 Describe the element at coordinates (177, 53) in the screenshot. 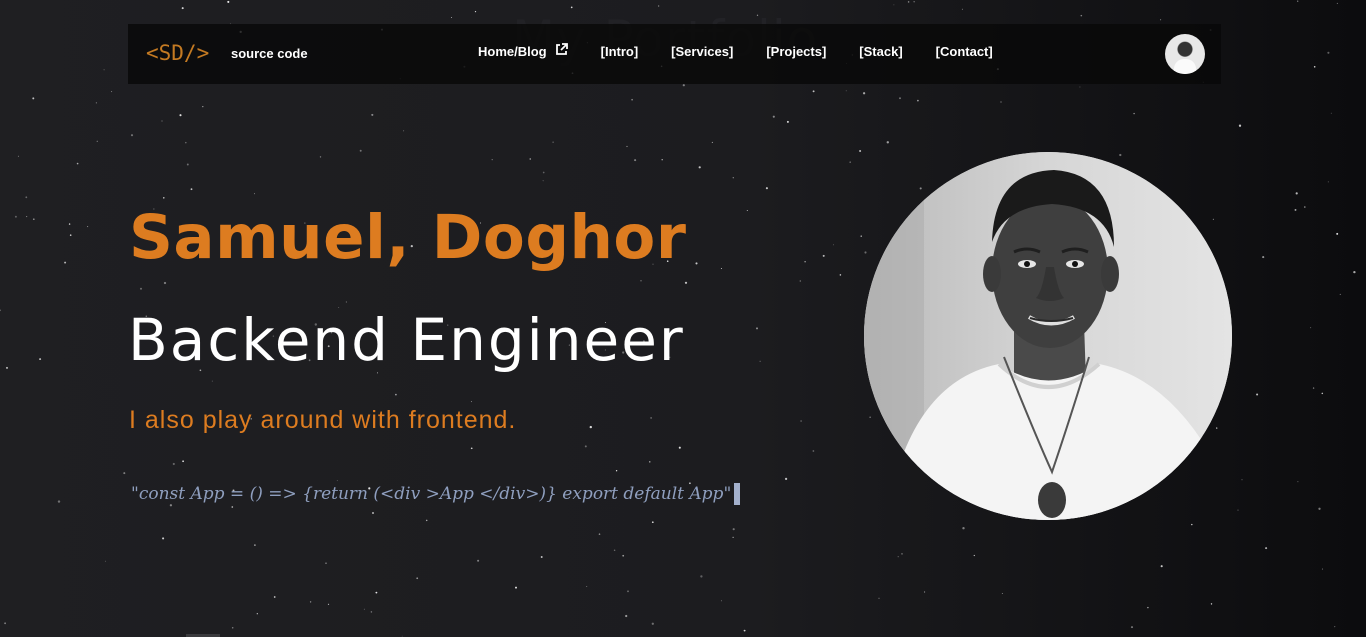

I see `site-logo: <SD/>` at that location.